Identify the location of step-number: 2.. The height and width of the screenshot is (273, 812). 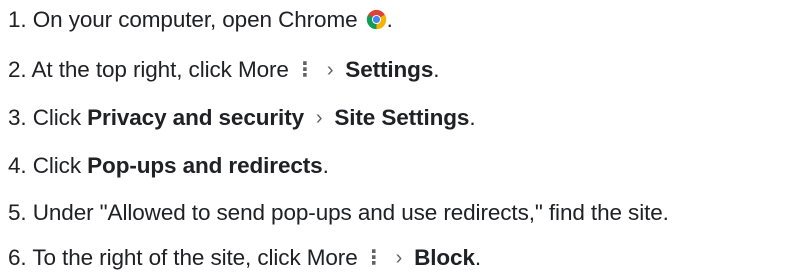
(17, 69).